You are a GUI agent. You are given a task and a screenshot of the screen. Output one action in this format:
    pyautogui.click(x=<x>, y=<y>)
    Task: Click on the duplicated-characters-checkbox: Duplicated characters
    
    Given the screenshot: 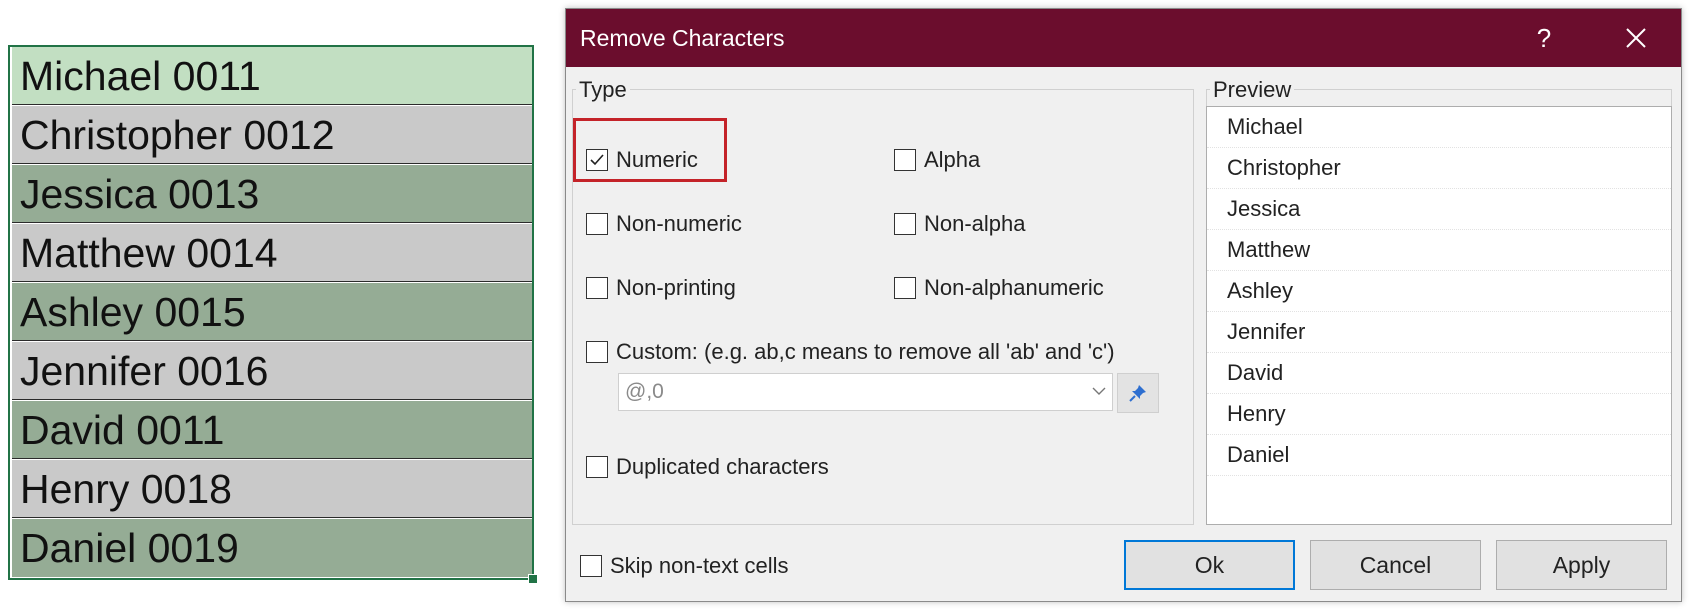 What is the action you would take?
    pyautogui.click(x=707, y=467)
    